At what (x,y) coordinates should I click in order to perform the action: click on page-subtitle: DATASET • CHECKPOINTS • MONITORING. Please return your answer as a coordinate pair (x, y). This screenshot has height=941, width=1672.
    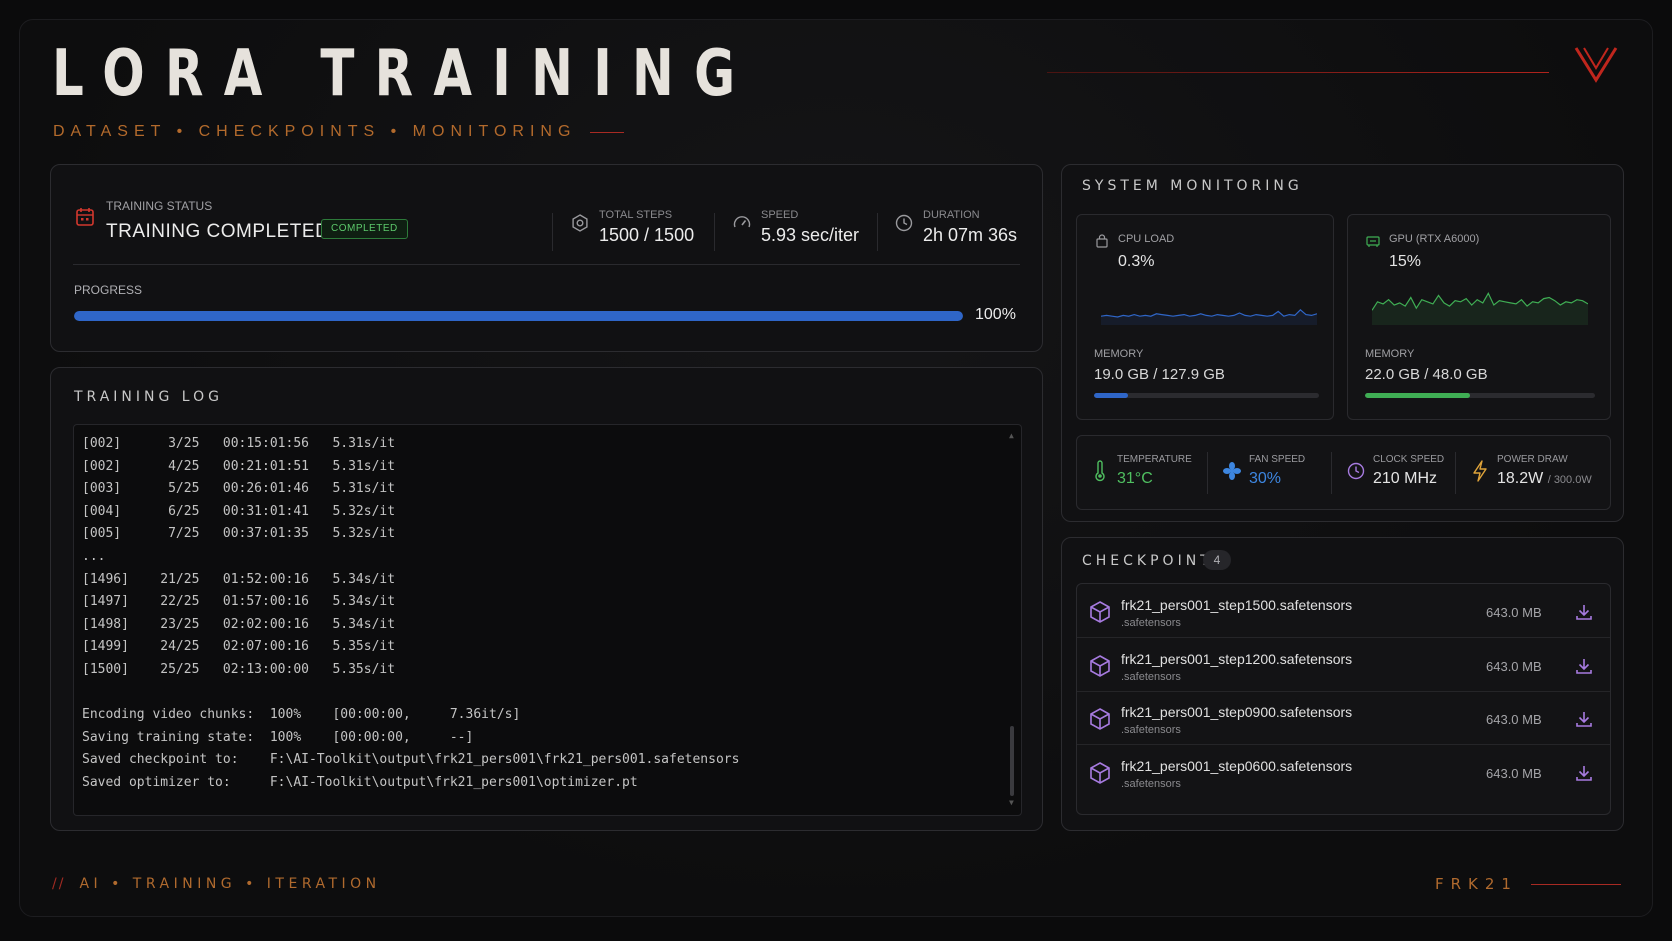
    Looking at the image, I should click on (339, 132).